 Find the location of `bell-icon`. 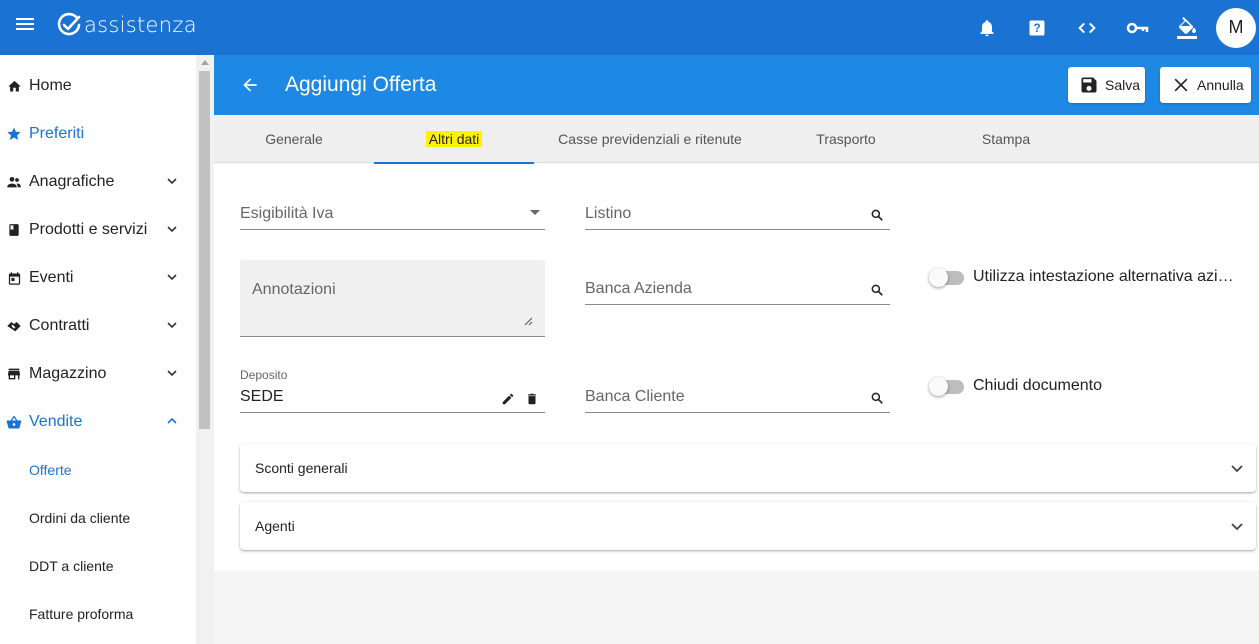

bell-icon is located at coordinates (987, 27).